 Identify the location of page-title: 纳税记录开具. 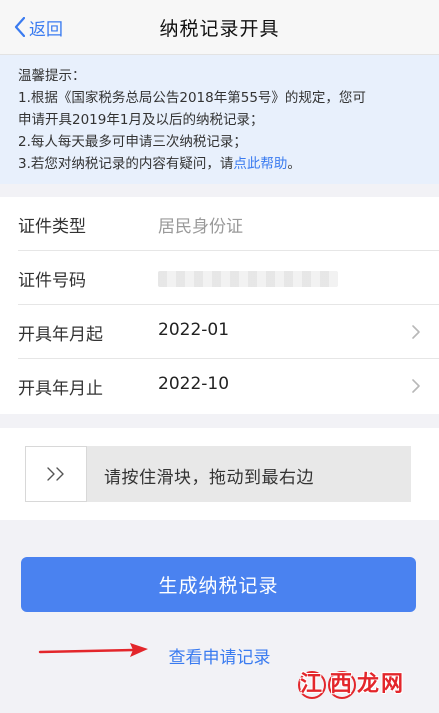
(219, 29).